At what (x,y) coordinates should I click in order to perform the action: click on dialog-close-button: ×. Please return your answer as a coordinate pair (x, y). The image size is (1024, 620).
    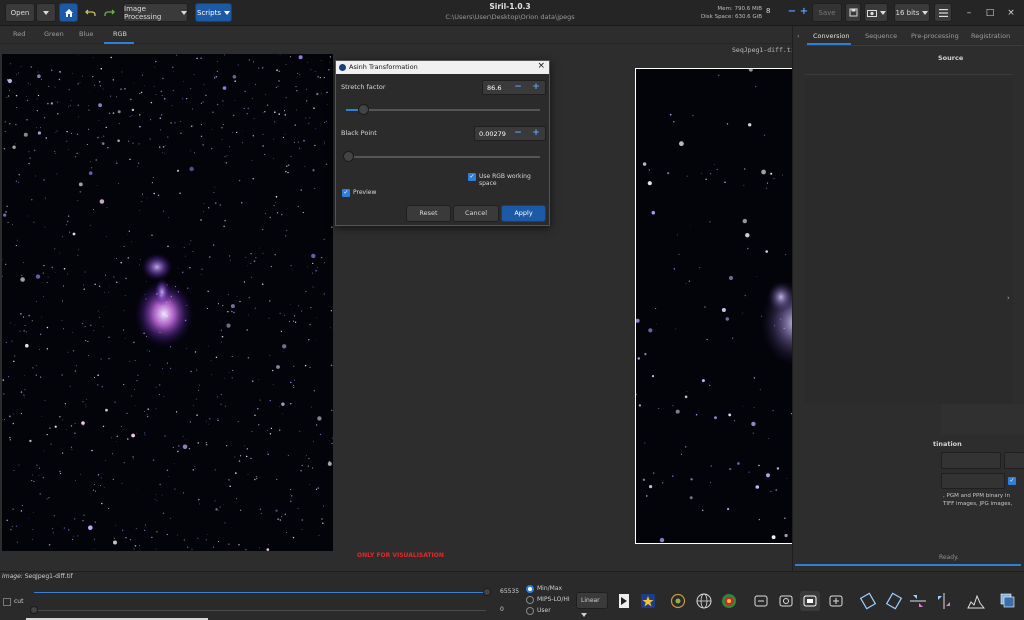
    Looking at the image, I should click on (541, 66).